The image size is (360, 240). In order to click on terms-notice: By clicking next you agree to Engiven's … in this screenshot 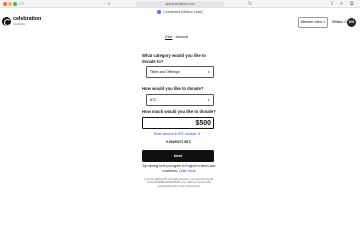, I will do `click(179, 169)`.